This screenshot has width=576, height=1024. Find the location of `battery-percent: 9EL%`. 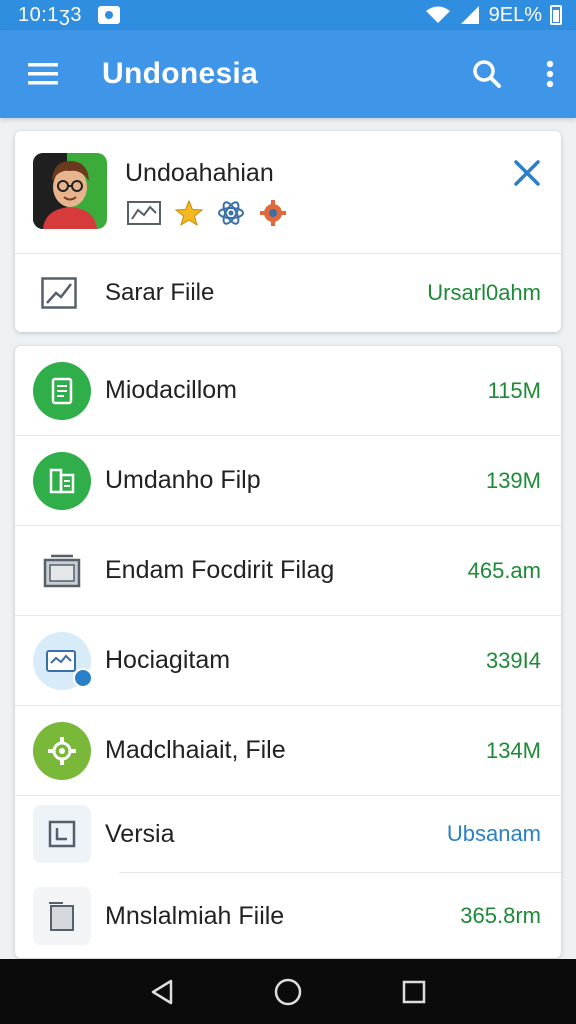

battery-percent: 9EL% is located at coordinates (515, 14).